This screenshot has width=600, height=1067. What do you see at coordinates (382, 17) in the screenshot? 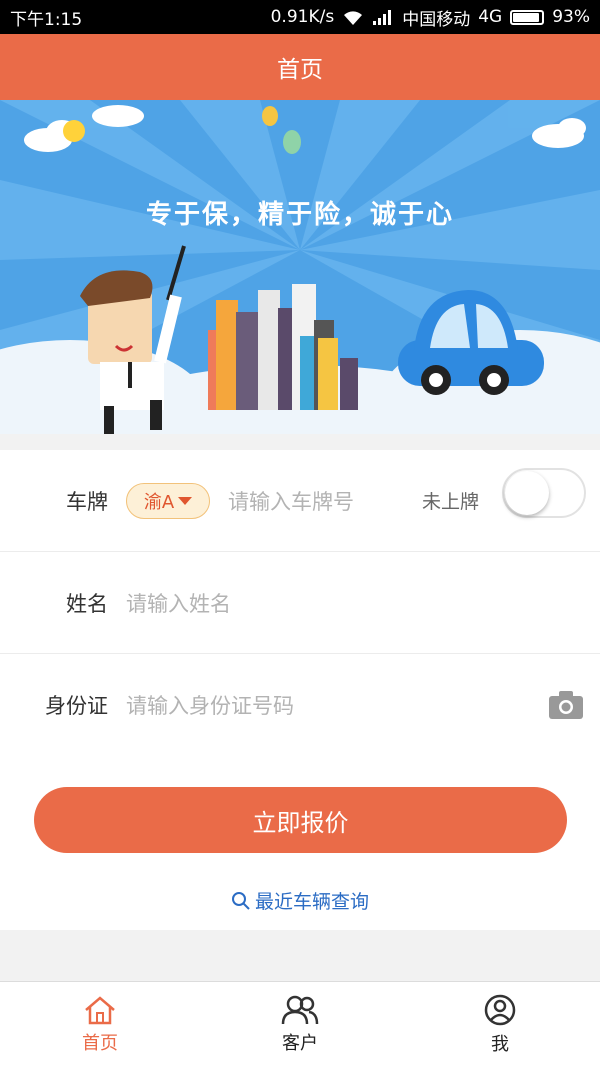
I see `signal-icon` at bounding box center [382, 17].